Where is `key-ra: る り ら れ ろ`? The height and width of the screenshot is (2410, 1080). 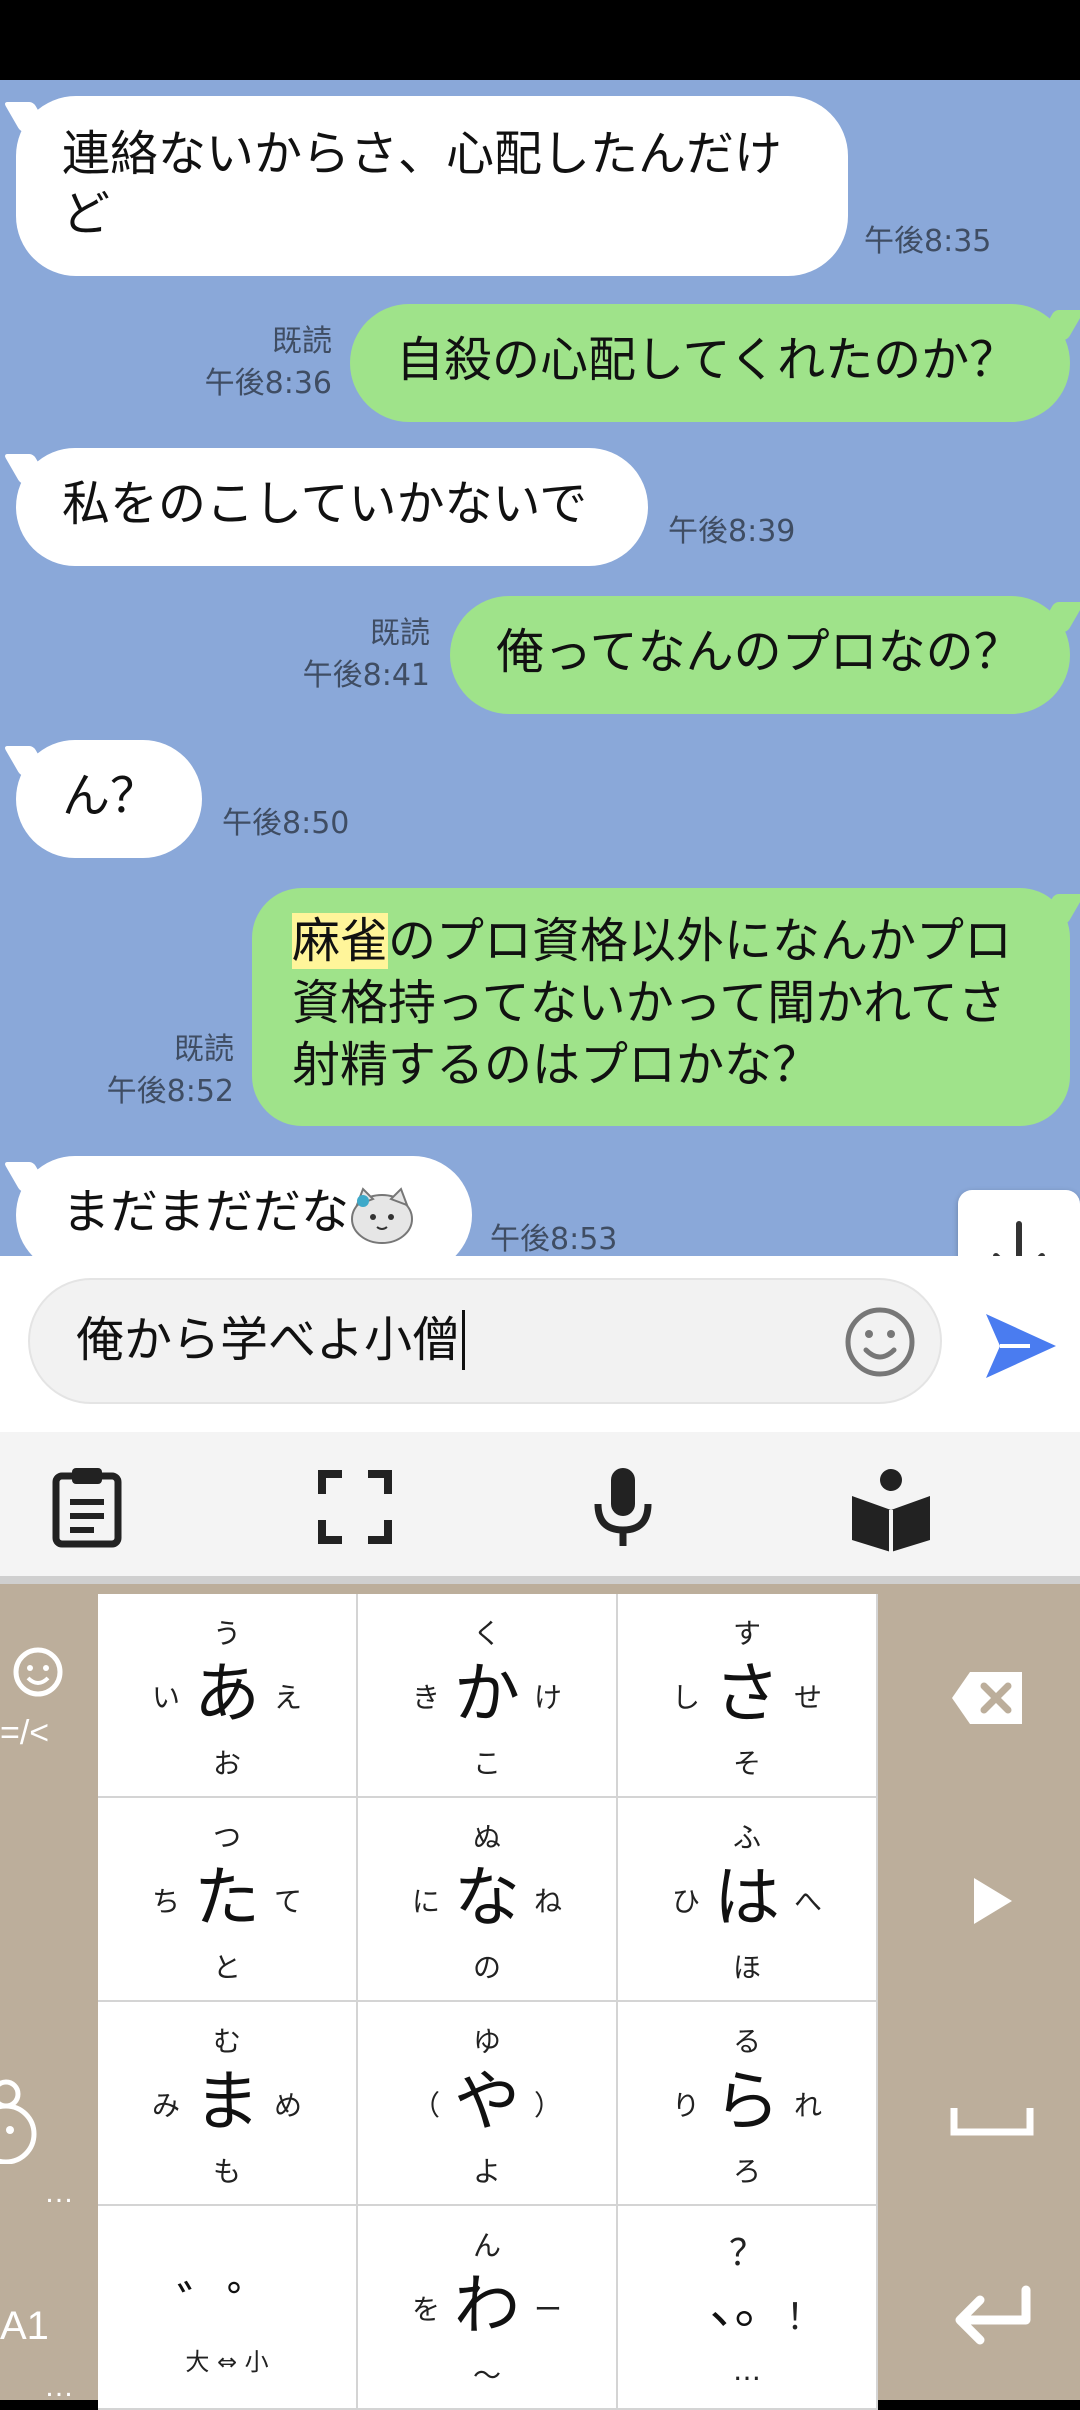
key-ra: る り ら れ ろ is located at coordinates (748, 2104).